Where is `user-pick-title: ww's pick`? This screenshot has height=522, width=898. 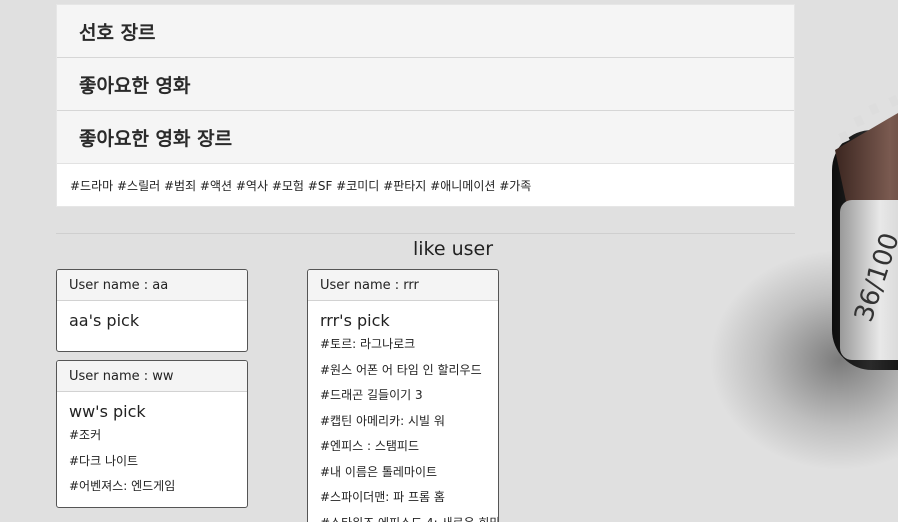
user-pick-title: ww's pick is located at coordinates (107, 411).